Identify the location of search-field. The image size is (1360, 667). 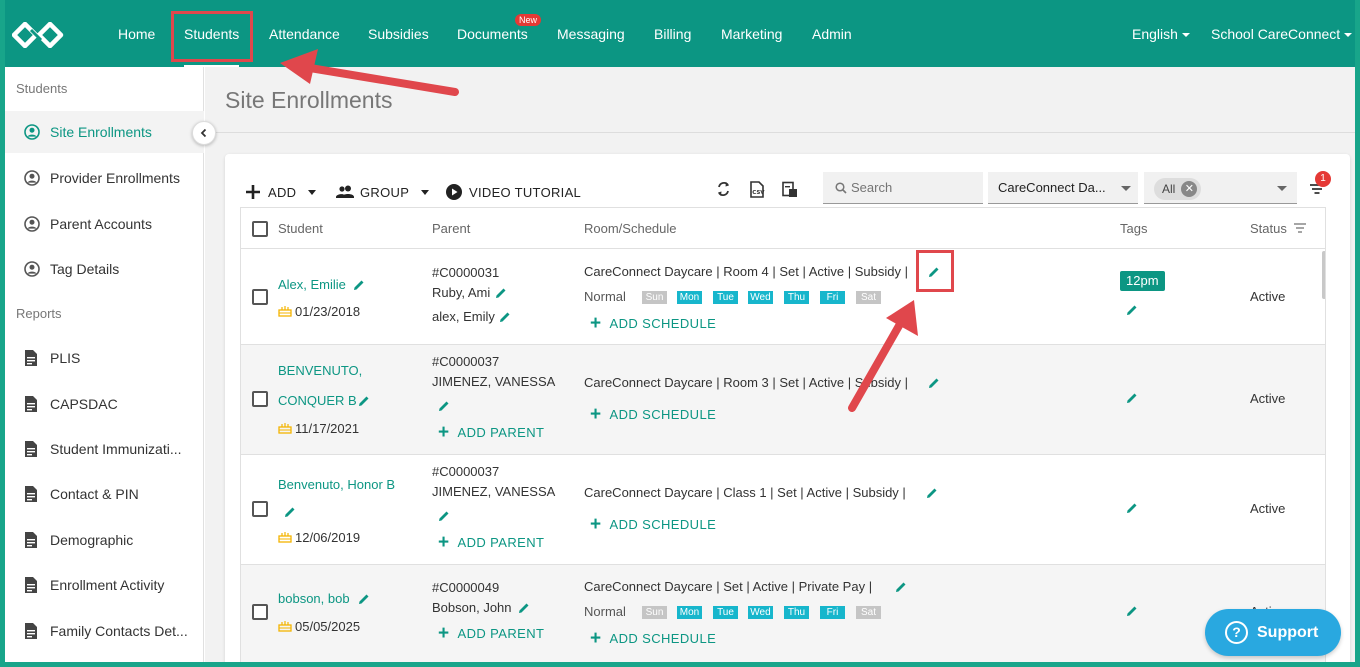
(903, 188).